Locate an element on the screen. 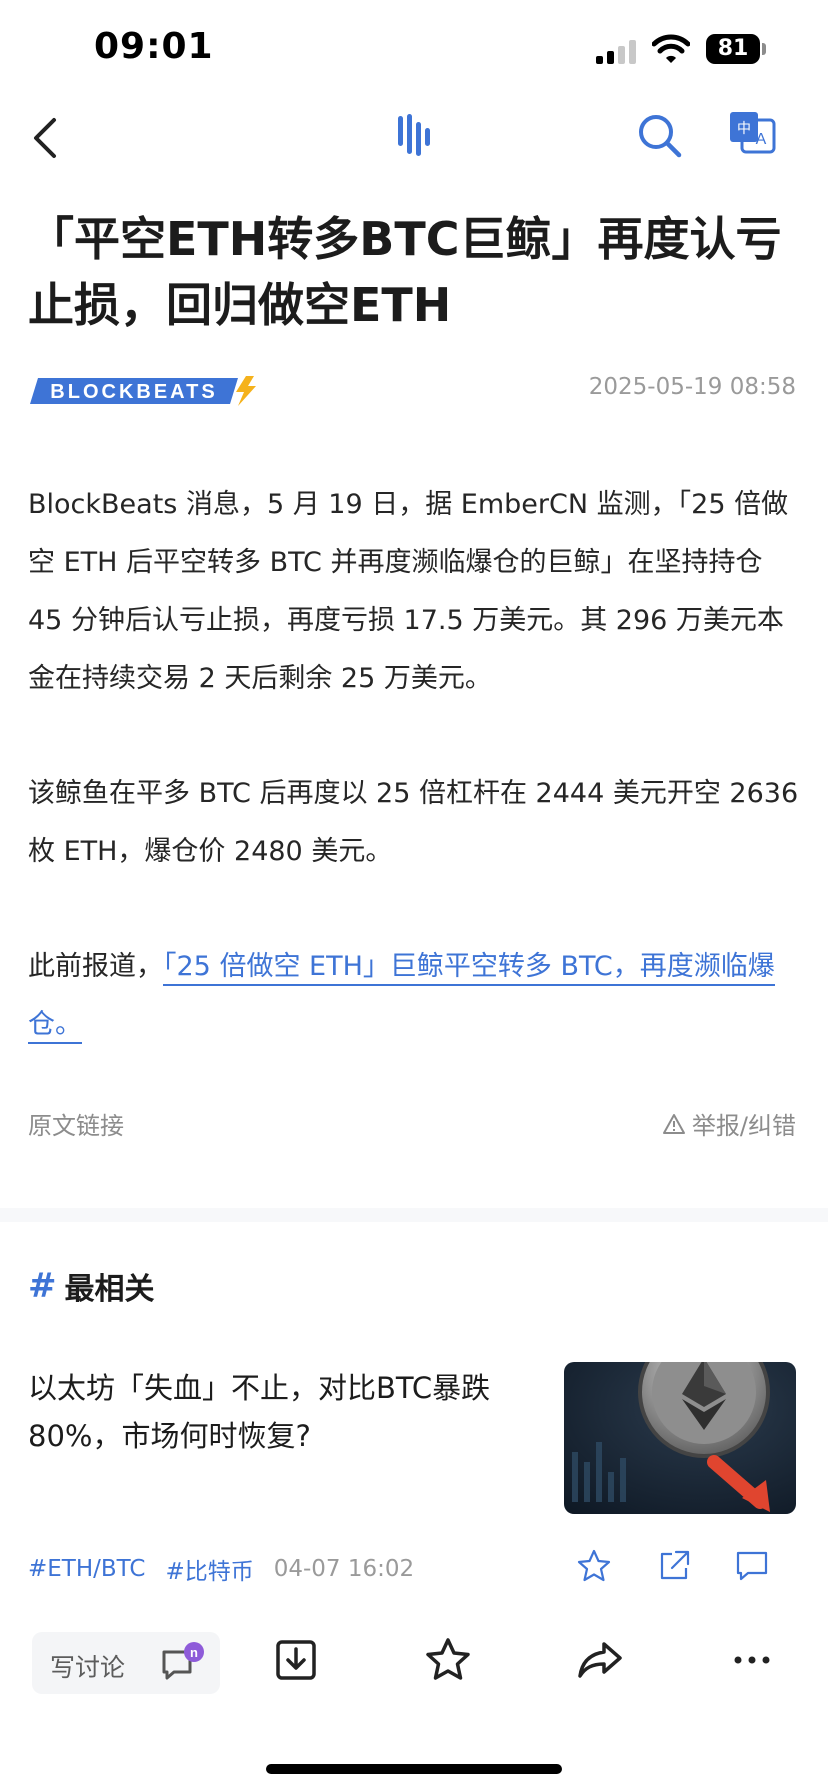  battery-icon: 81 is located at coordinates (733, 49).